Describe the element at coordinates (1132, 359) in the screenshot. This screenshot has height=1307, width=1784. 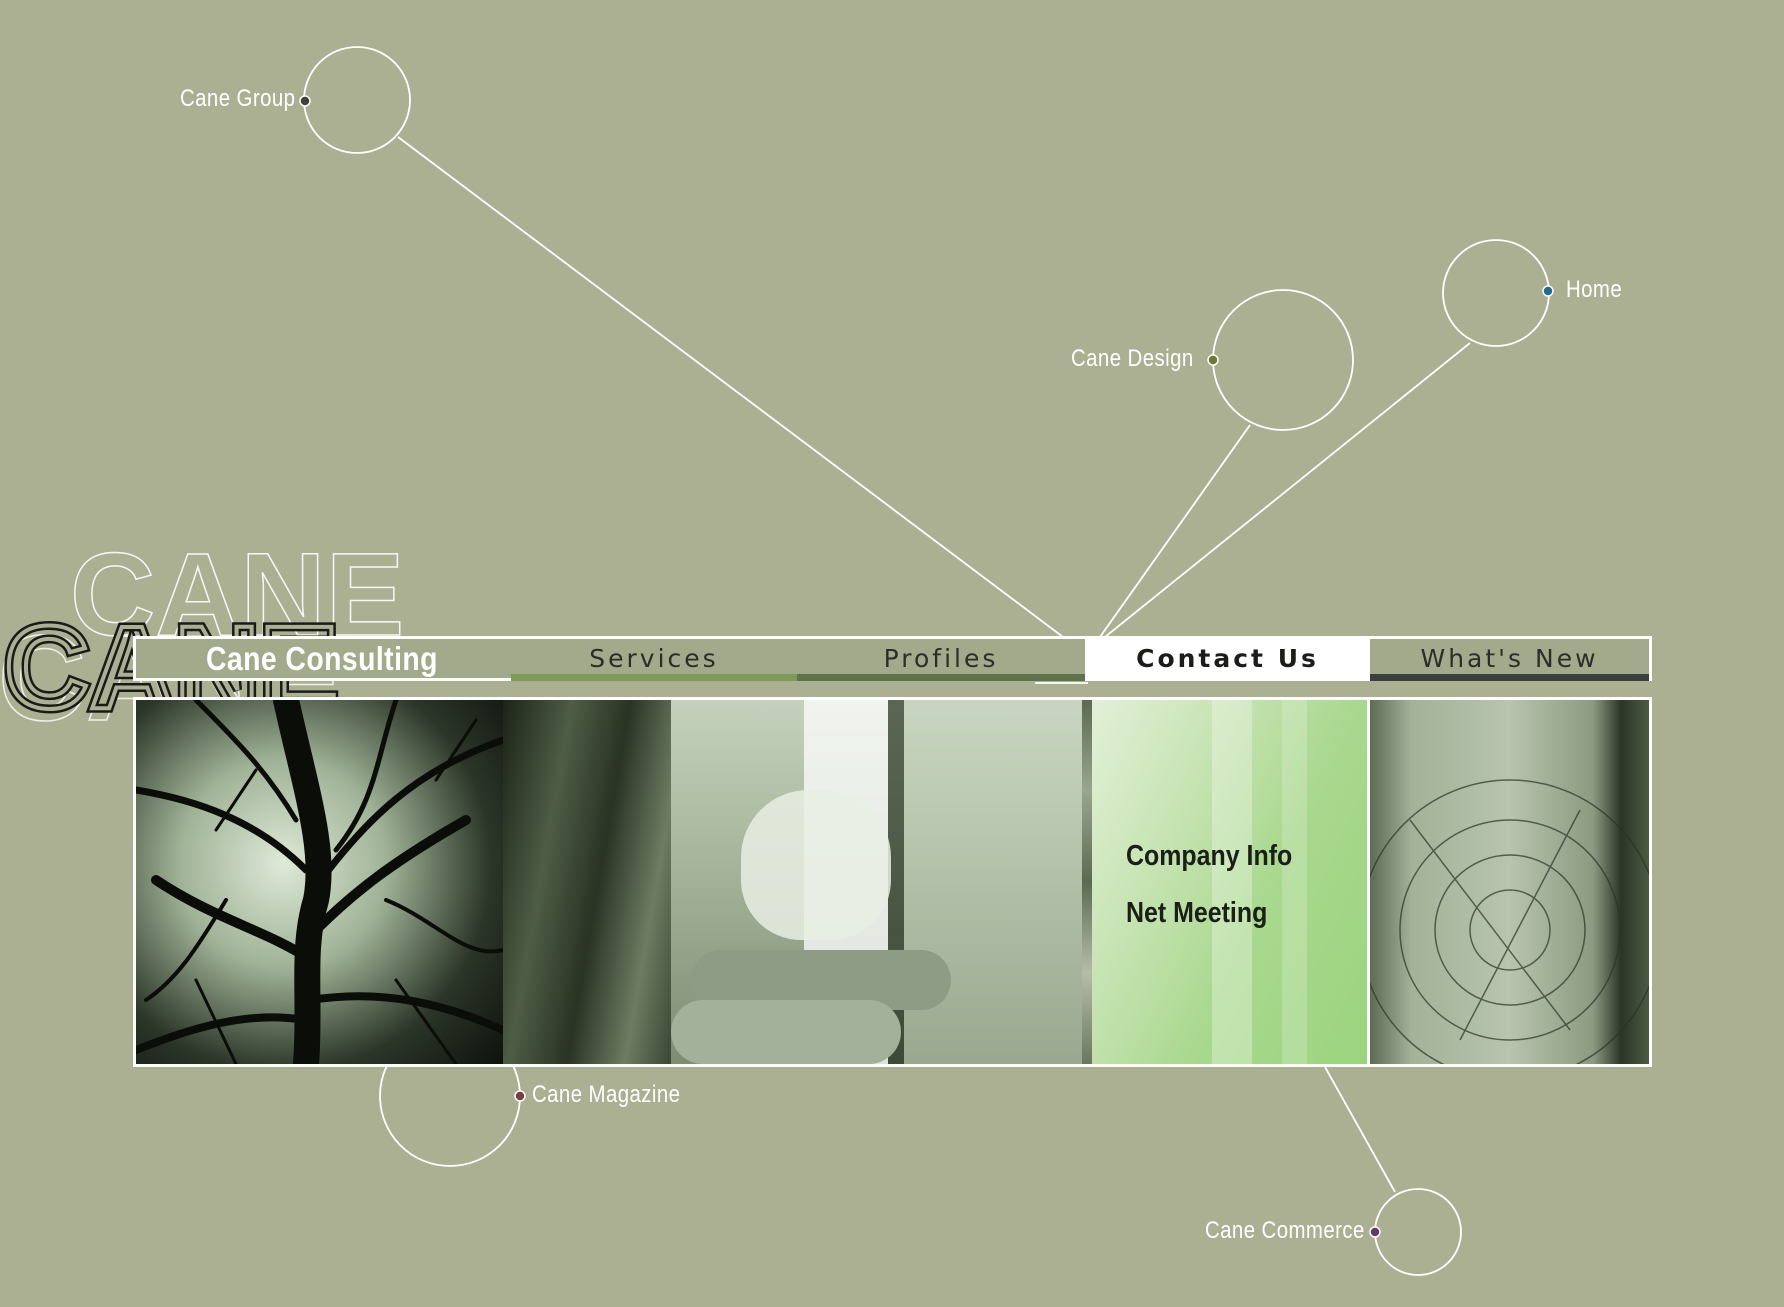
I see `link-cane-design: Cane Design` at that location.